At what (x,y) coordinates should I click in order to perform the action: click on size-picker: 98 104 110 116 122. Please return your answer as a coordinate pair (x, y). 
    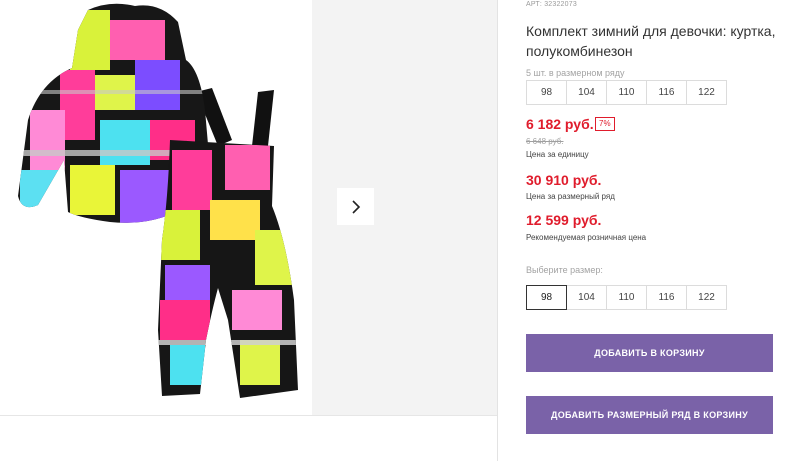
    Looking at the image, I should click on (626, 297).